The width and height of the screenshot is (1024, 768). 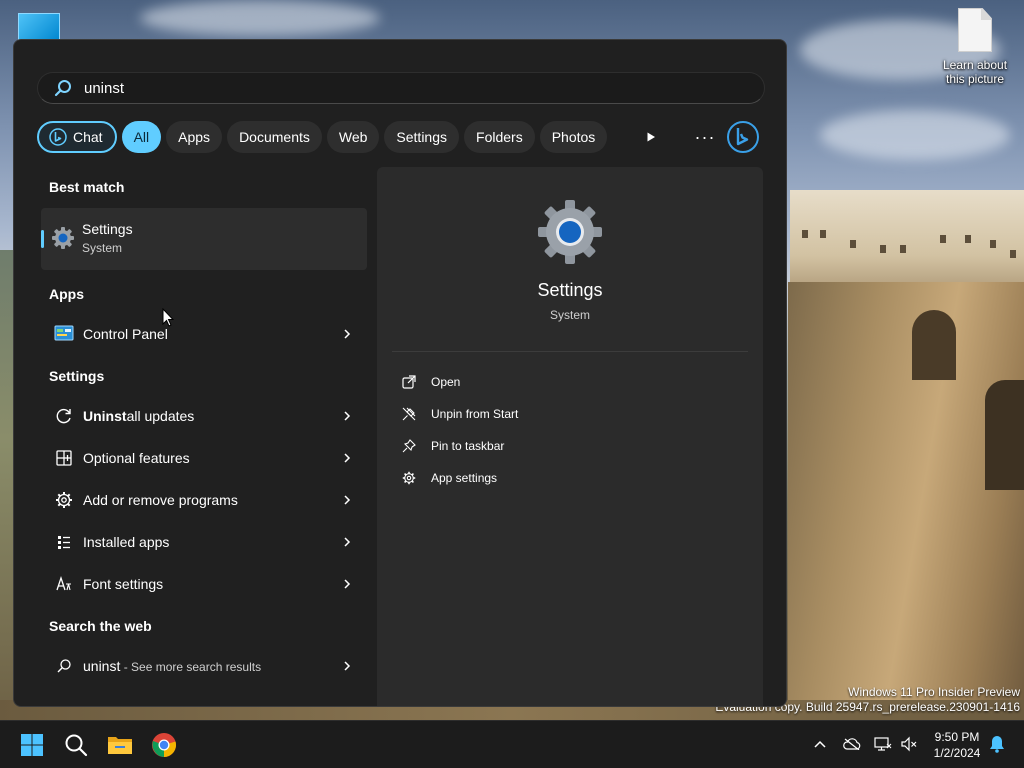 I want to click on chrome-icon, so click(x=164, y=745).